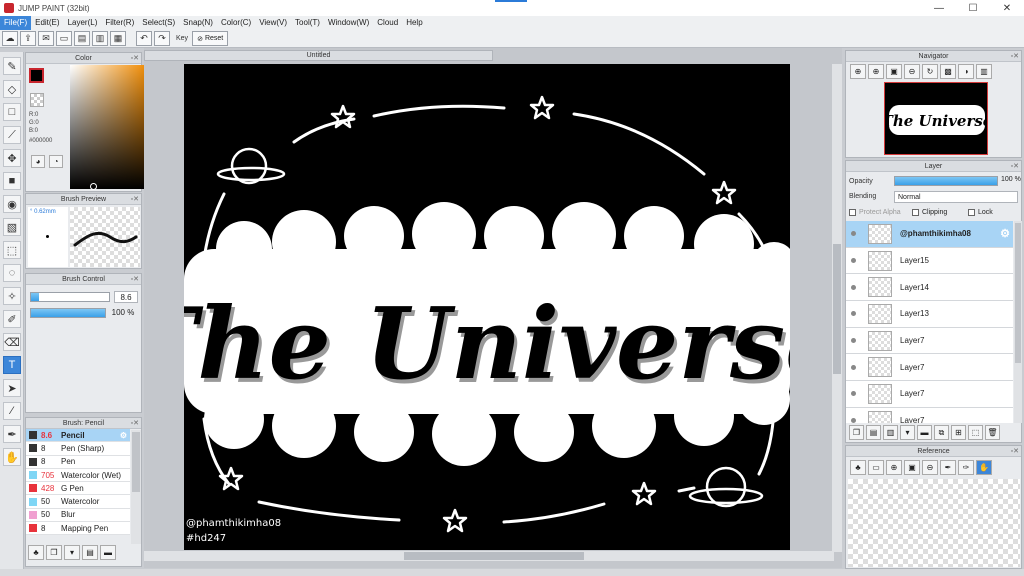 The image size is (1024, 576). What do you see at coordinates (929, 261) in the screenshot?
I see `layer-item: Layer15` at bounding box center [929, 261].